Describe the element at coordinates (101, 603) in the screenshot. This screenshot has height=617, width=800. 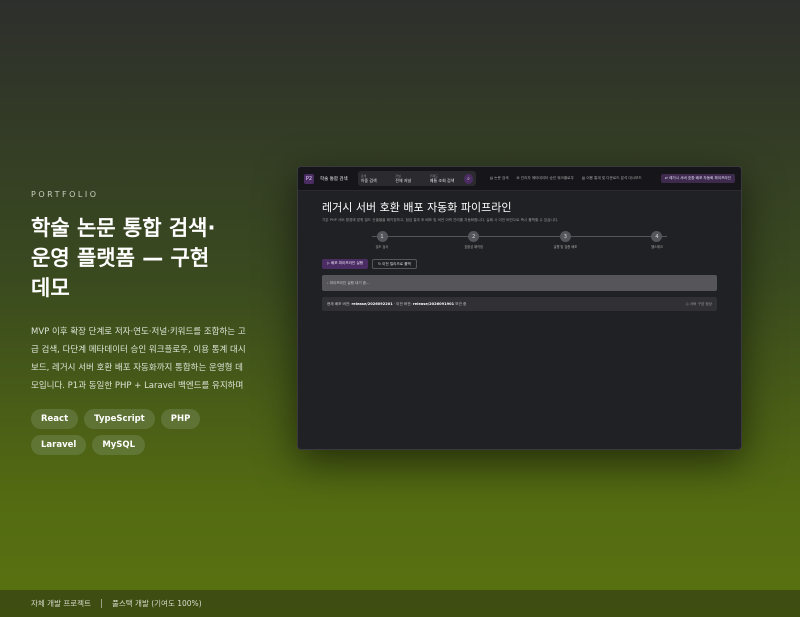
I see `footer-divider` at that location.